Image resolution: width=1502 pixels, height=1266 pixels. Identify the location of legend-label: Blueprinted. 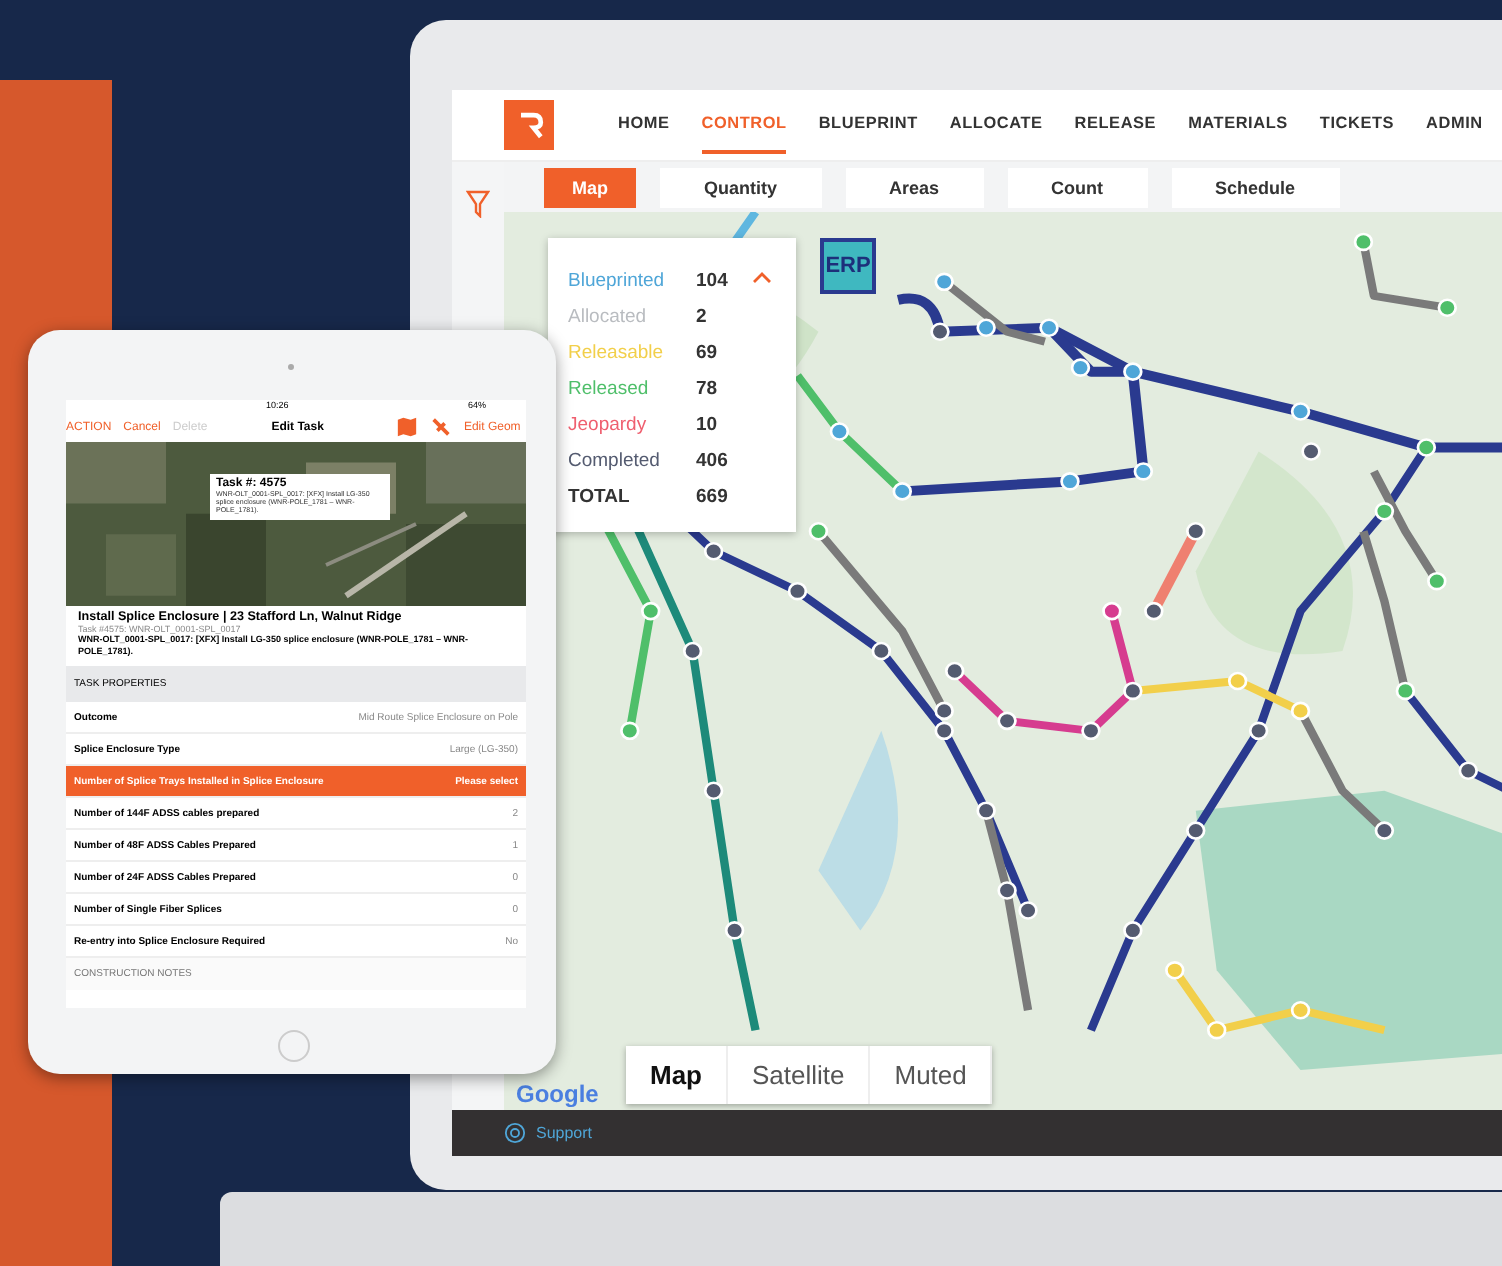
(617, 280).